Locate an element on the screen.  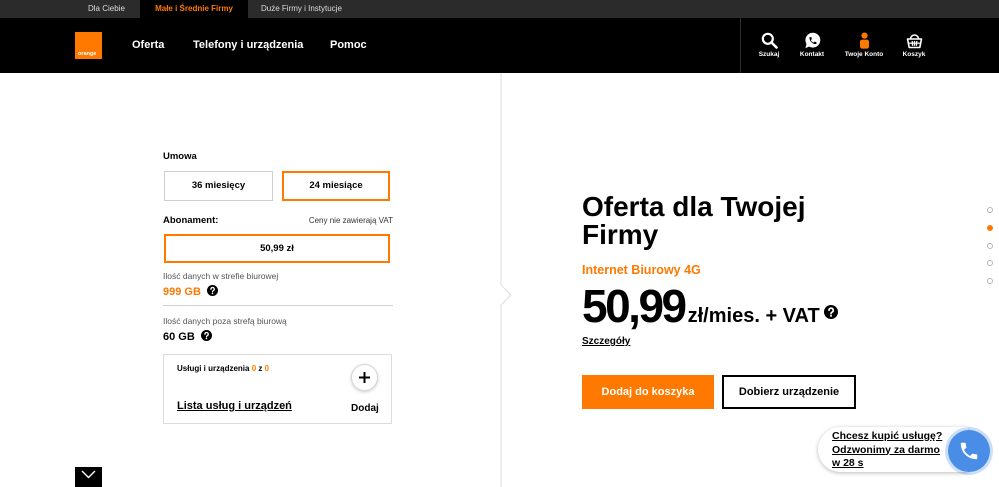
callback-button is located at coordinates (969, 451).